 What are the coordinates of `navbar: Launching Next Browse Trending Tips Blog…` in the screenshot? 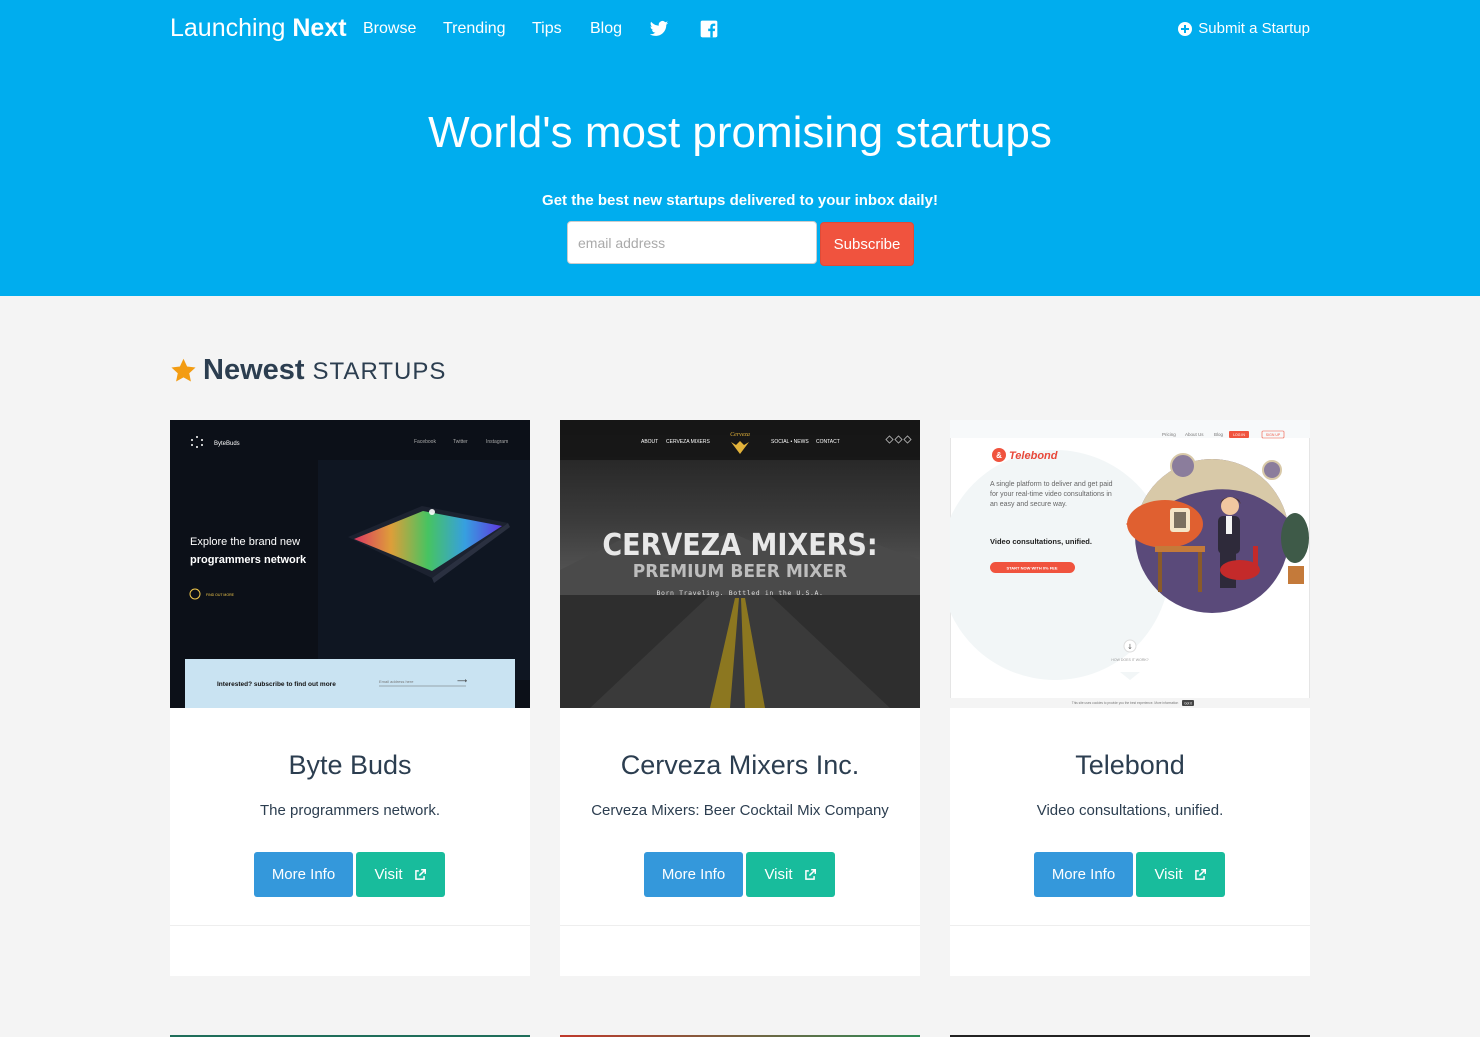 It's located at (740, 30).